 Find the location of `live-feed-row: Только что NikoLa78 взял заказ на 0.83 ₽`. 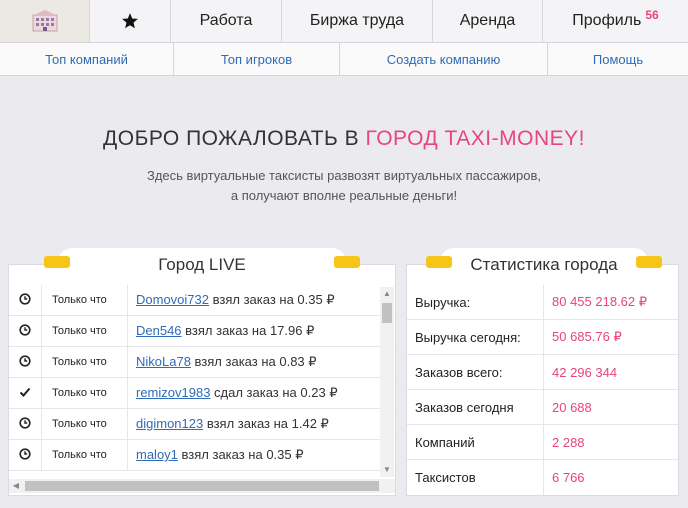

live-feed-row: Только что NikoLa78 взял заказ на 0.83 ₽ is located at coordinates (202, 362).